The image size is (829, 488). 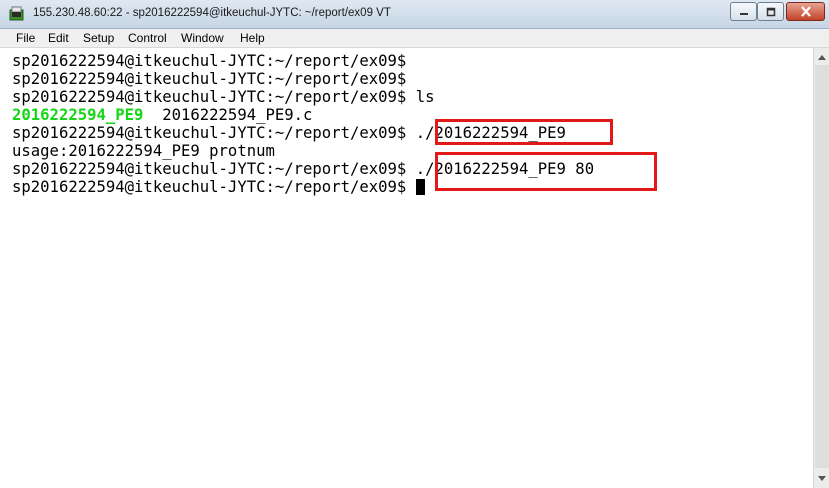 I want to click on scroll-down-icon, so click(x=822, y=478).